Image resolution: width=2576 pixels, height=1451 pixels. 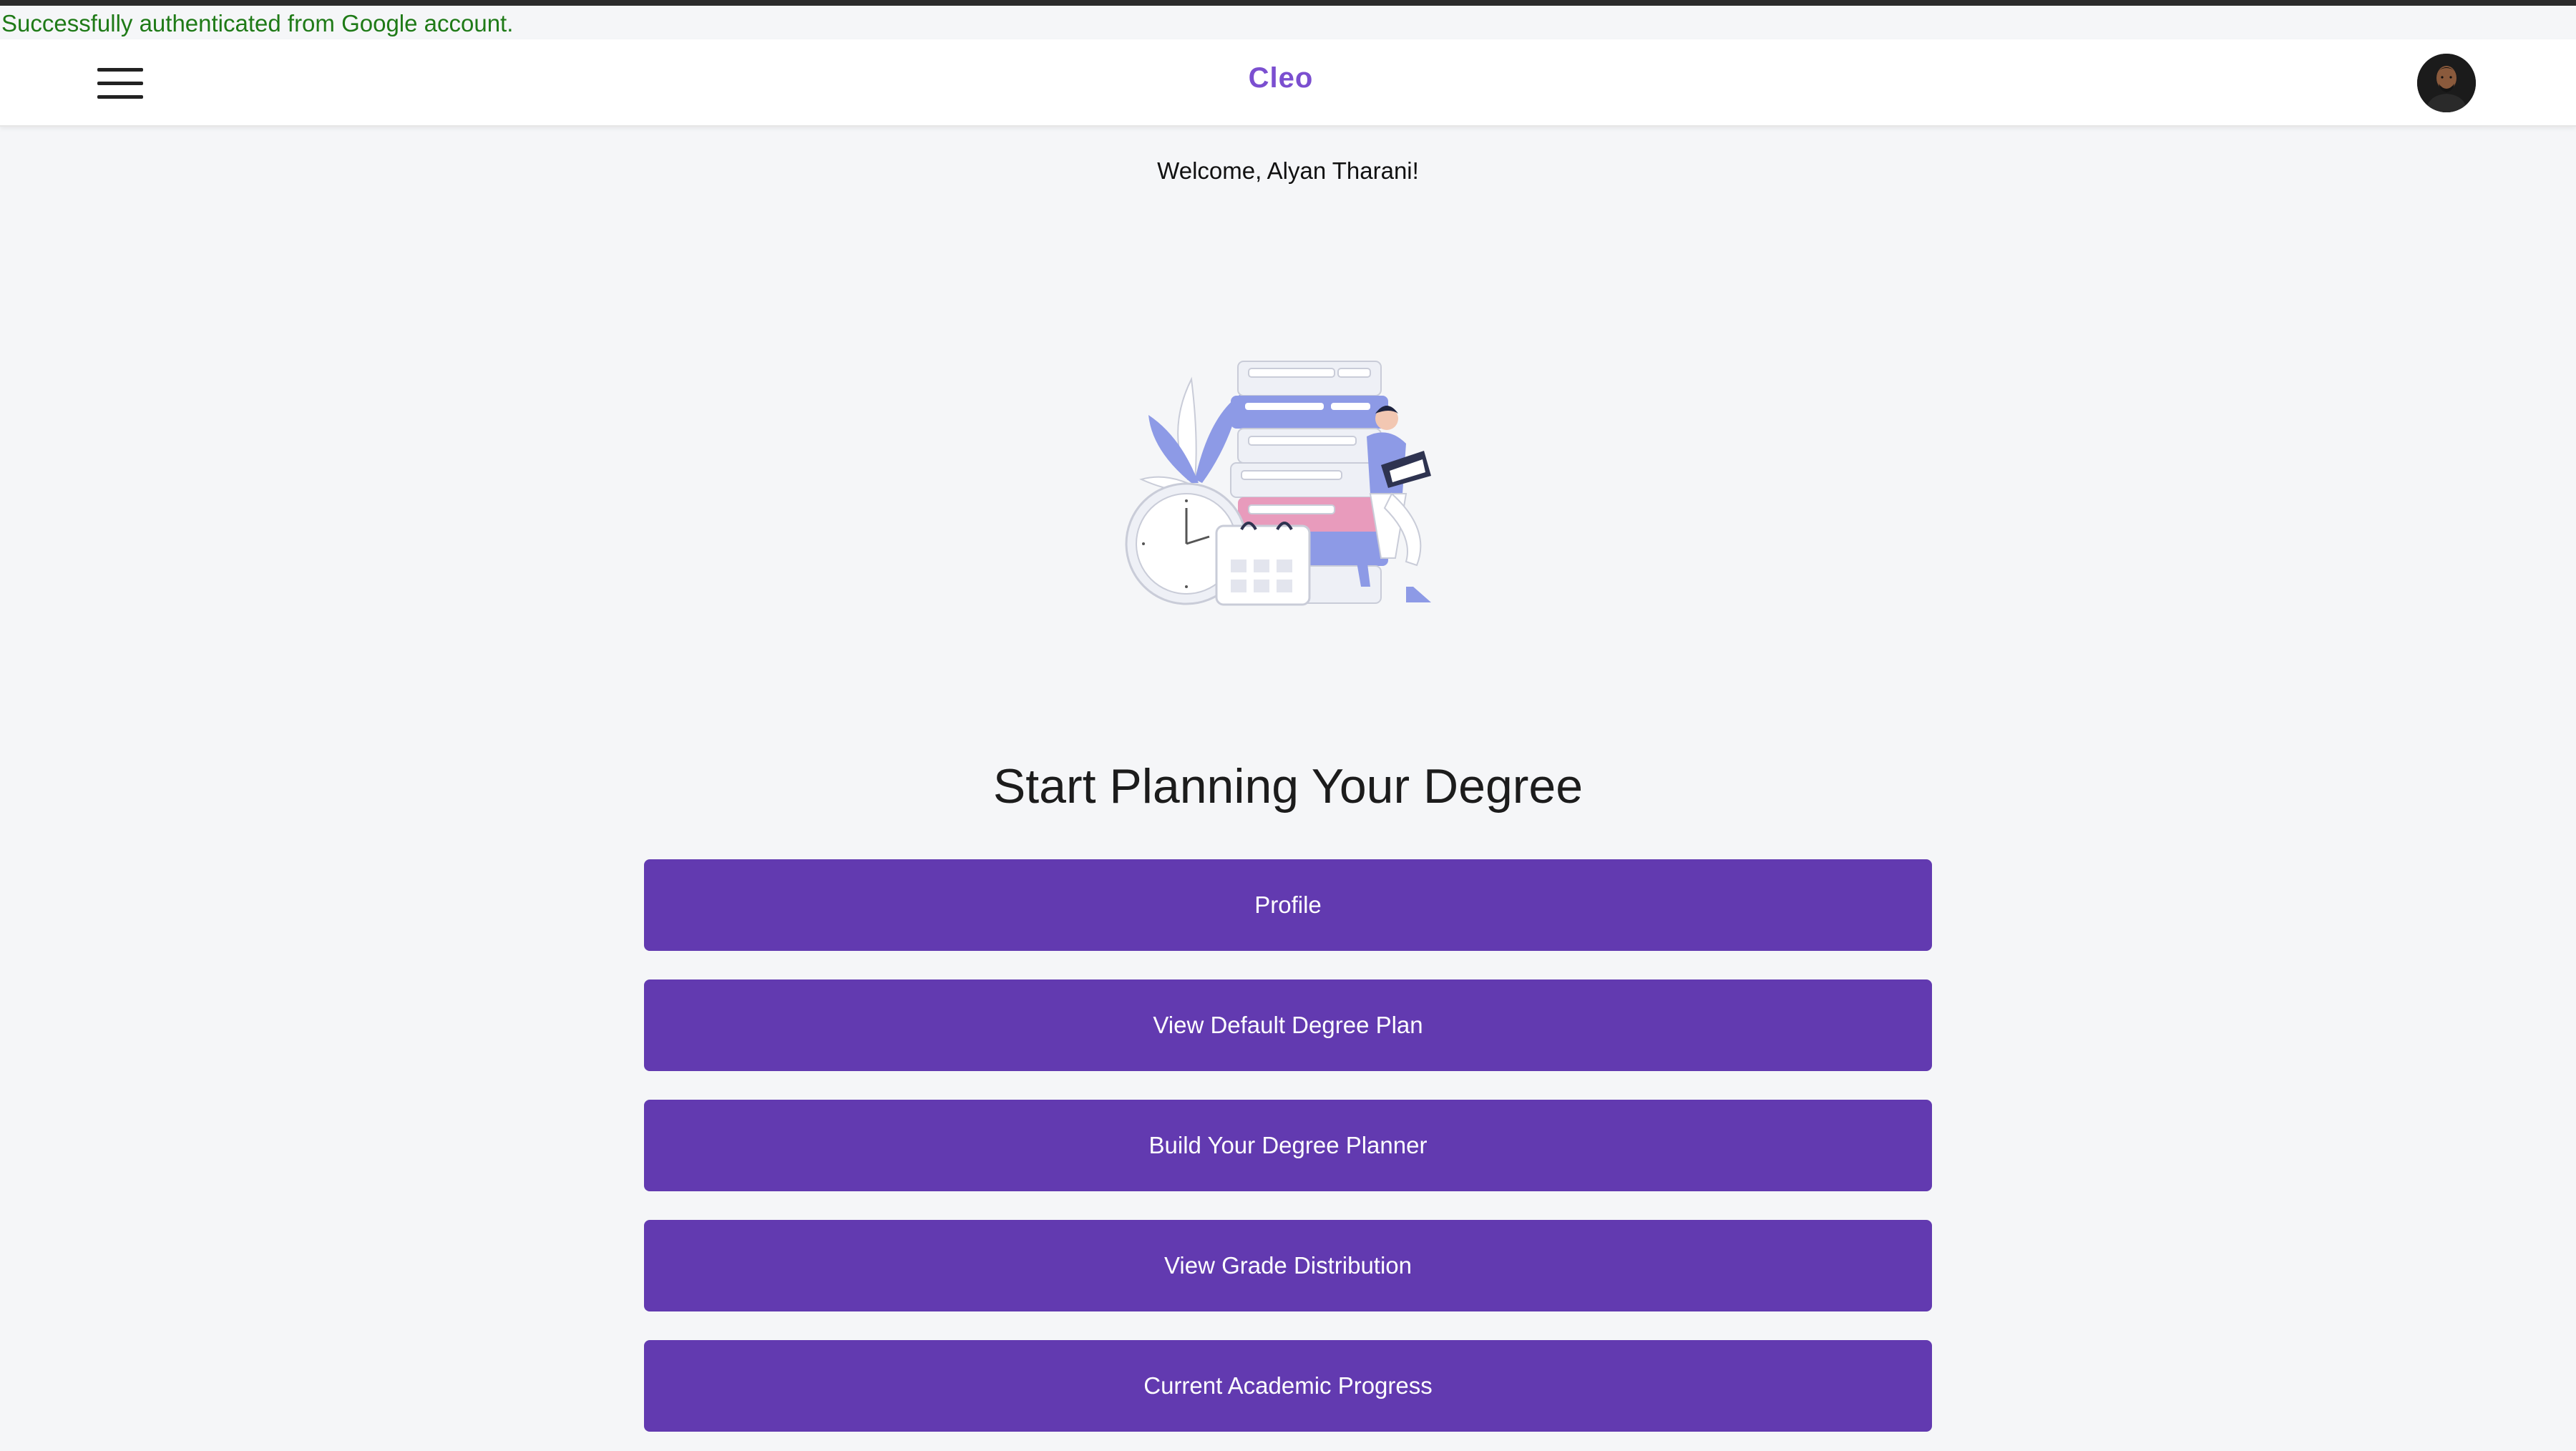 I want to click on study-illustration, so click(x=1288, y=472).